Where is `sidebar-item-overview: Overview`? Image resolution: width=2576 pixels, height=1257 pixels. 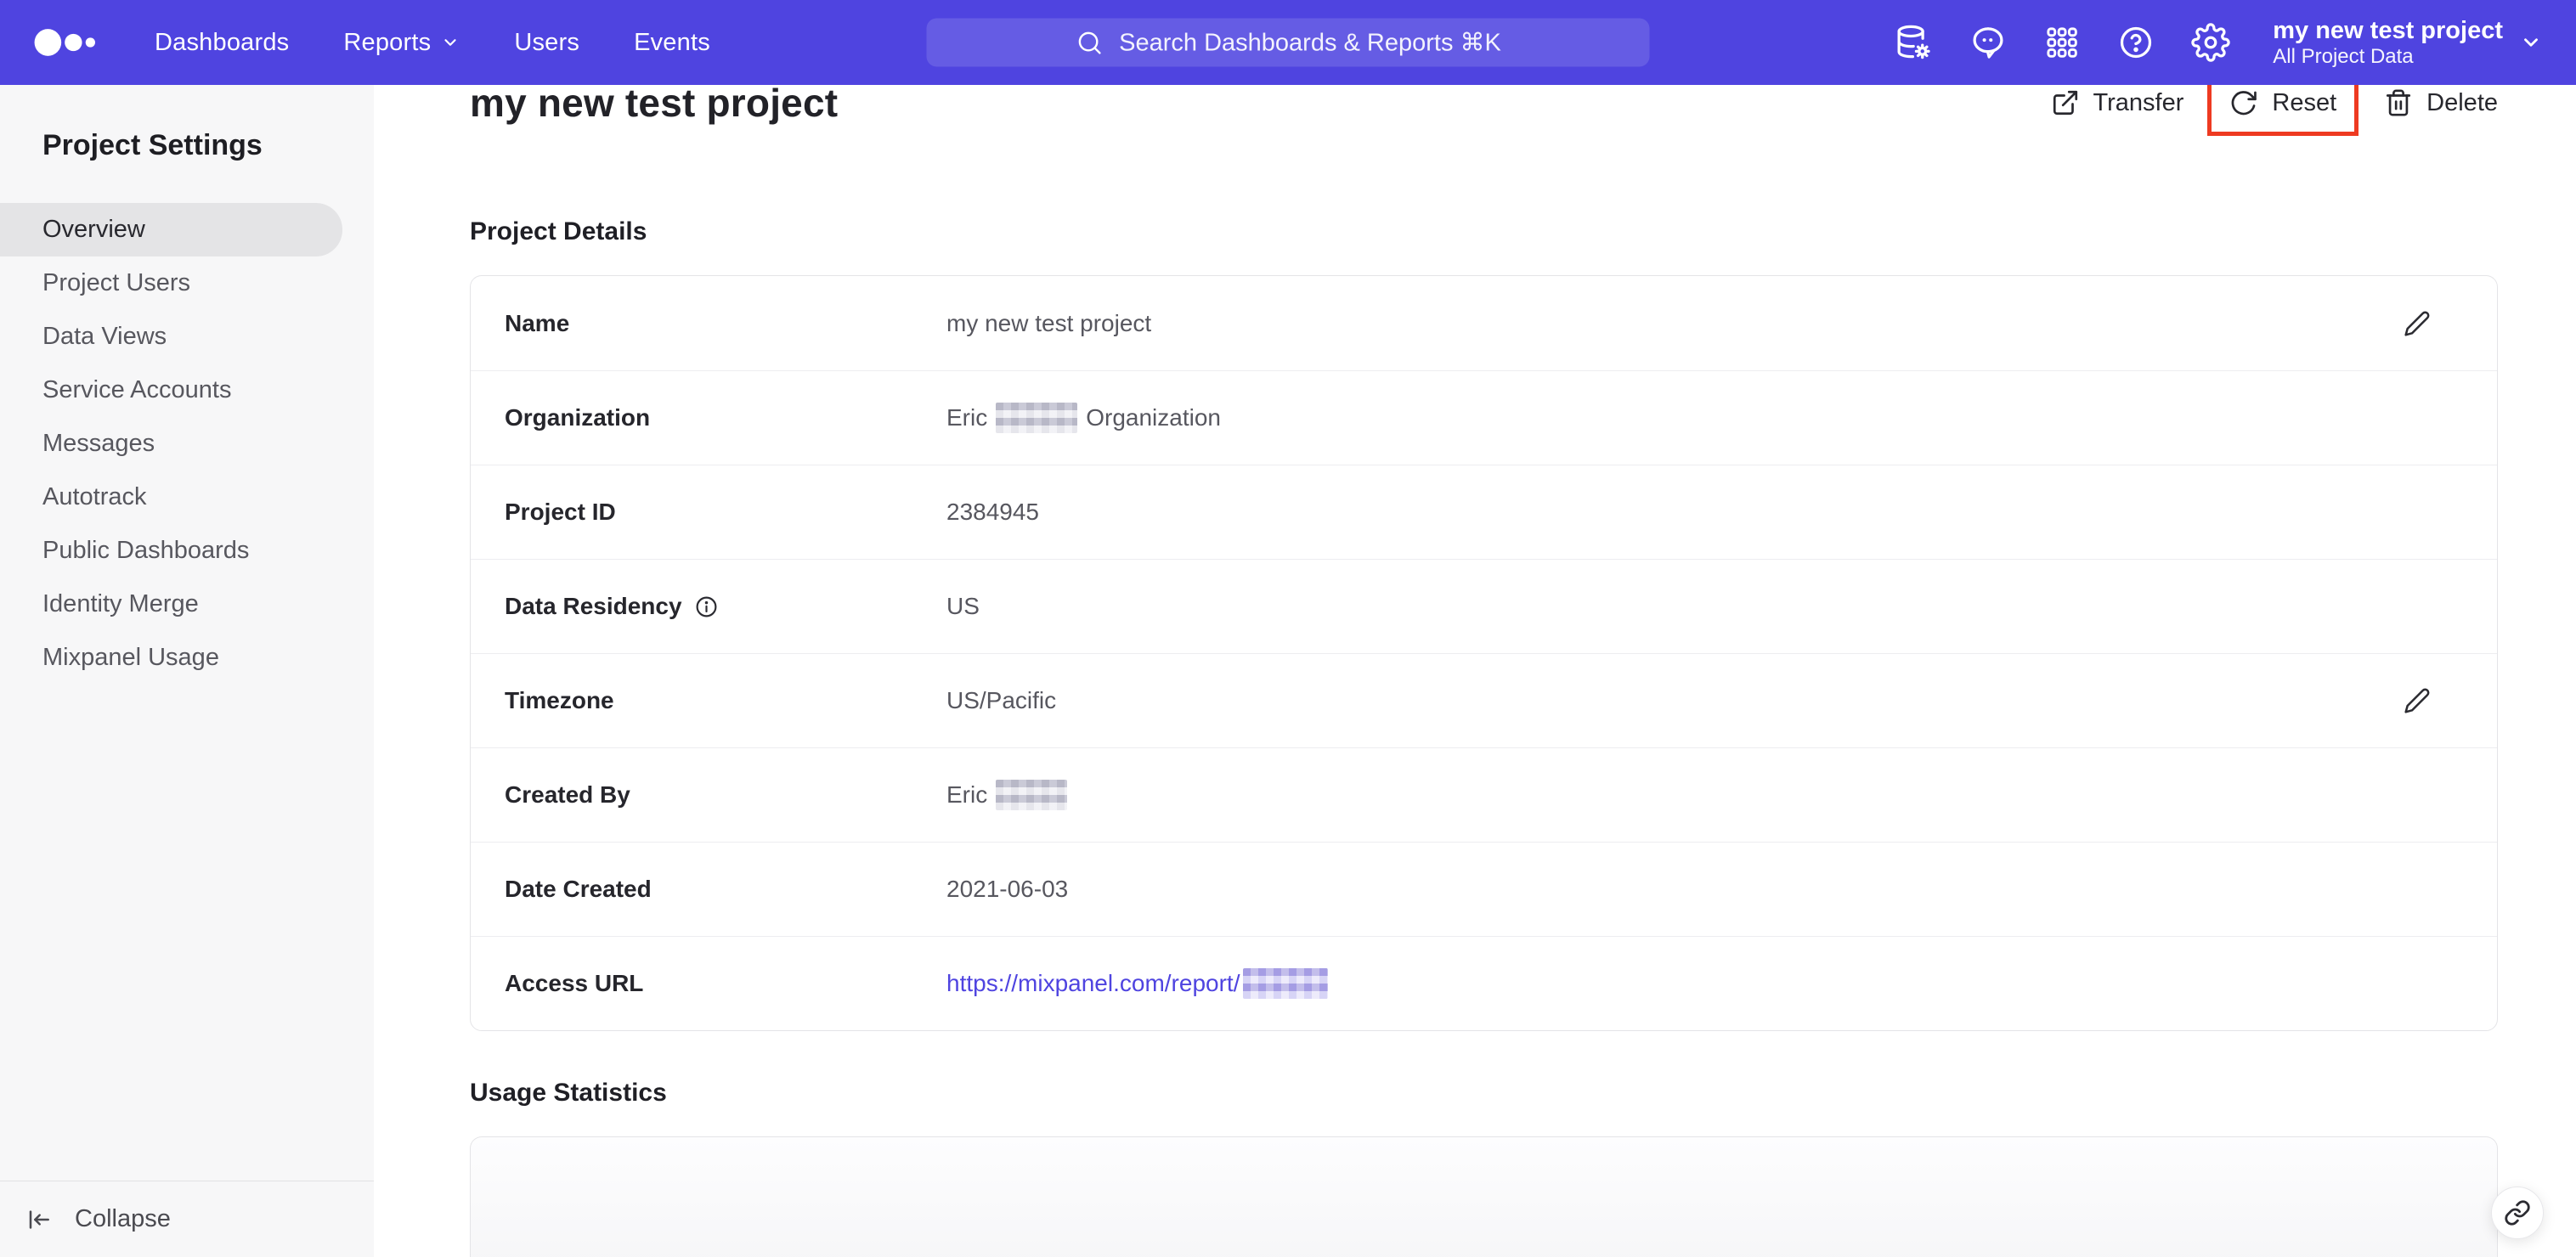
sidebar-item-overview: Overview is located at coordinates (171, 230).